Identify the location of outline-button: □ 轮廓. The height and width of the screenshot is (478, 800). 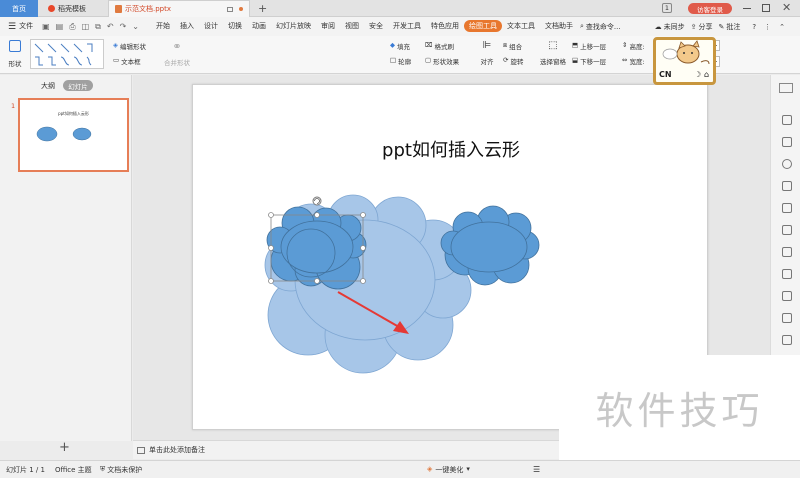
(400, 61).